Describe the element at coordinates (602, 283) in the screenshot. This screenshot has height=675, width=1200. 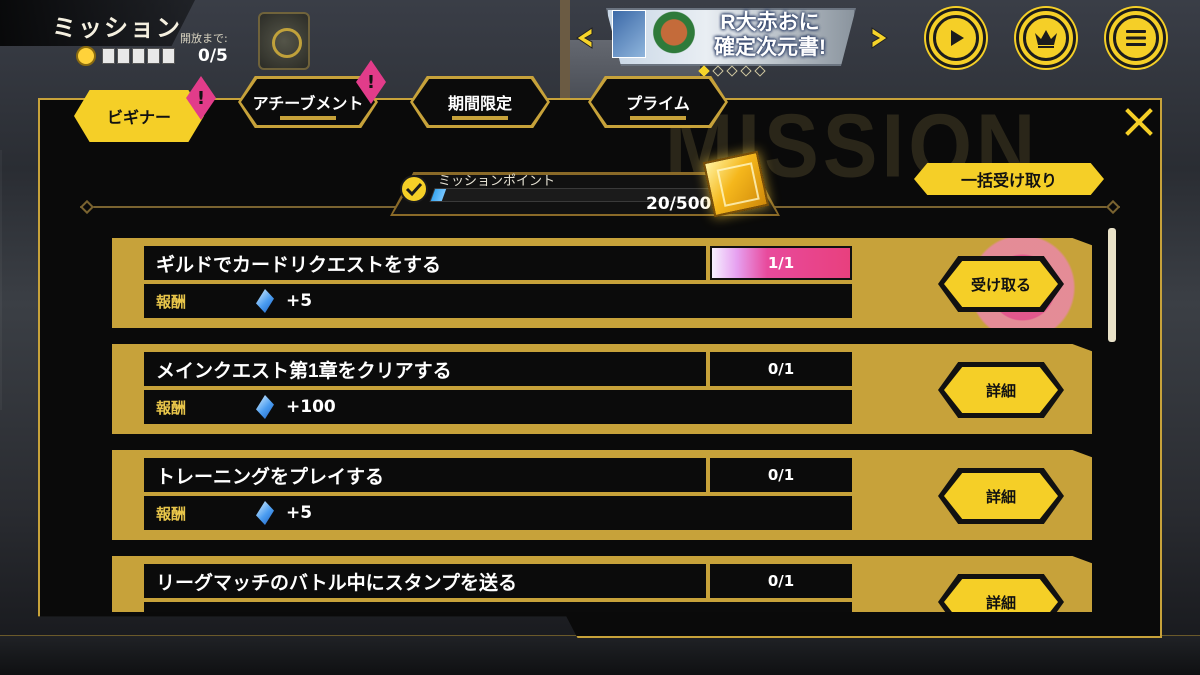
I see `mission-row: ギルドでカードリクエストをする 1/1 報酬 +5 受け取る` at that location.